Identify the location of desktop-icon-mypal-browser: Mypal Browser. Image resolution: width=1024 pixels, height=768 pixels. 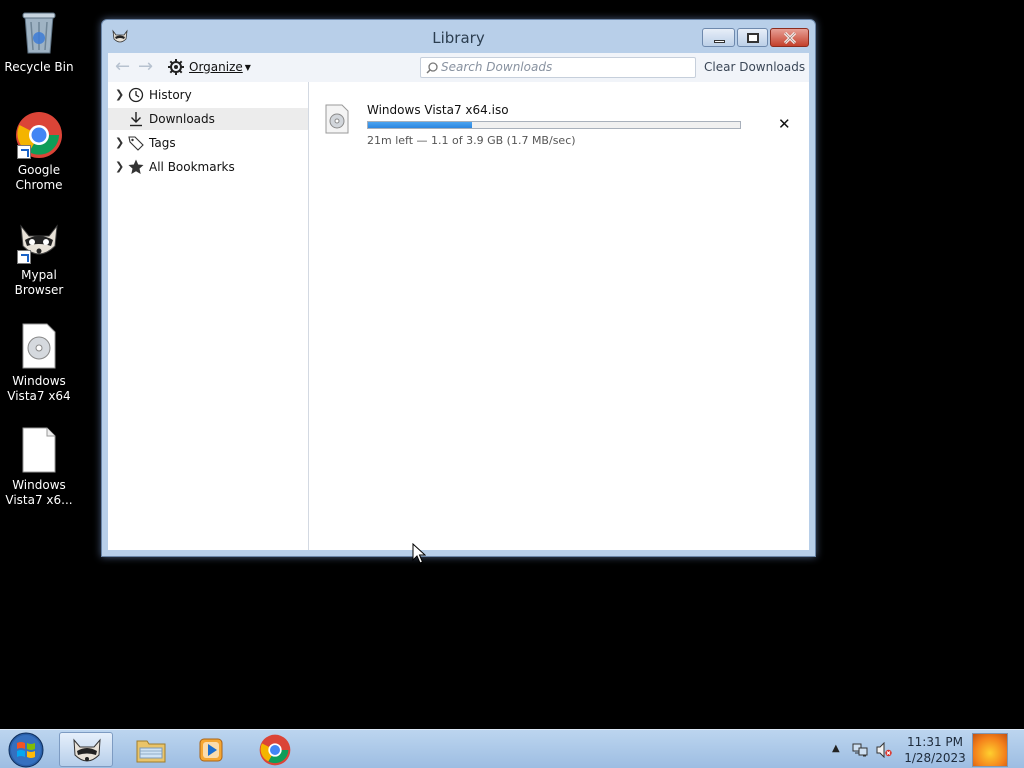
(39, 257).